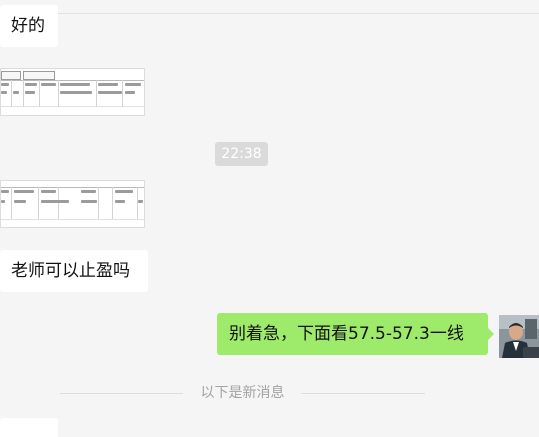 This screenshot has width=539, height=437. I want to click on message-bubble-received: 好的, so click(29, 26).